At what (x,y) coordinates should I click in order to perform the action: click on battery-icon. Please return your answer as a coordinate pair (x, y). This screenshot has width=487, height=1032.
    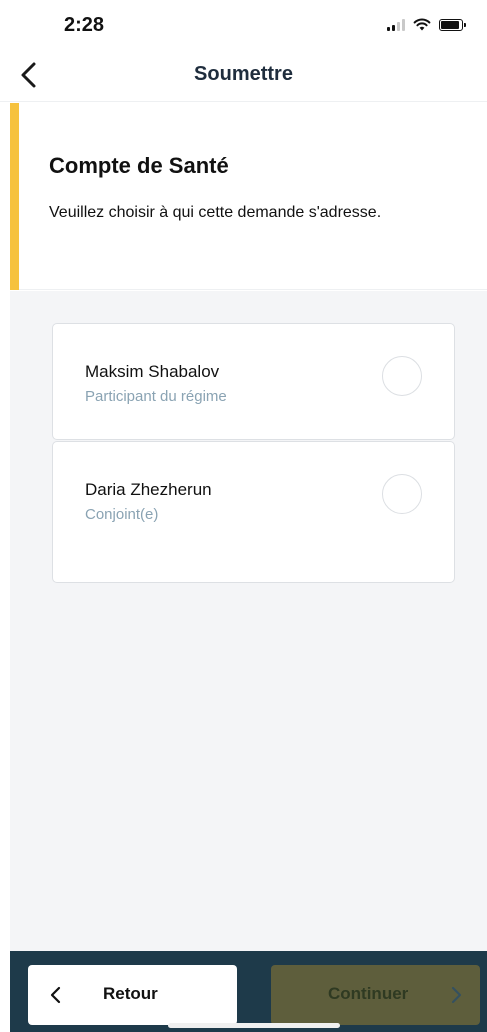
    Looking at the image, I should click on (452, 24).